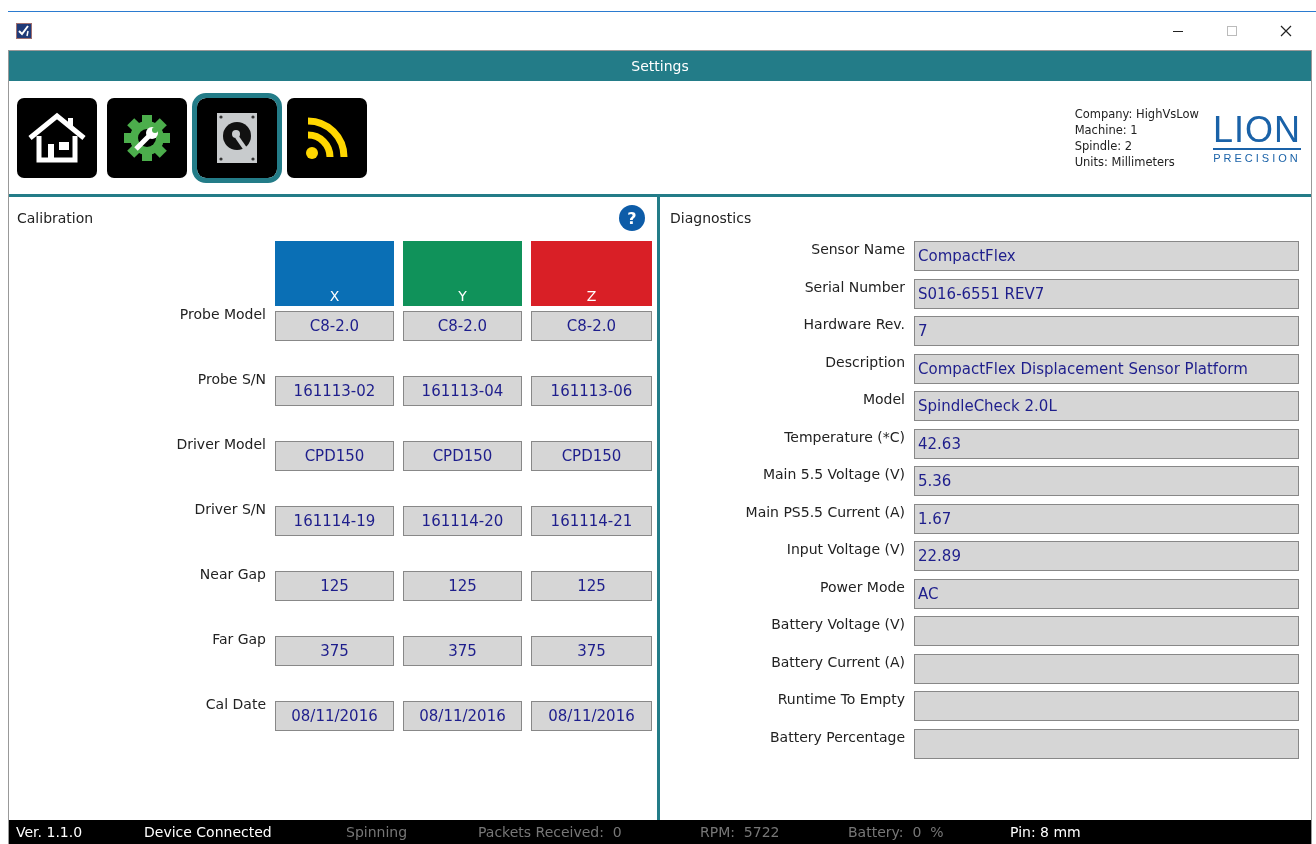  Describe the element at coordinates (864, 362) in the screenshot. I see `field-label: Description` at that location.